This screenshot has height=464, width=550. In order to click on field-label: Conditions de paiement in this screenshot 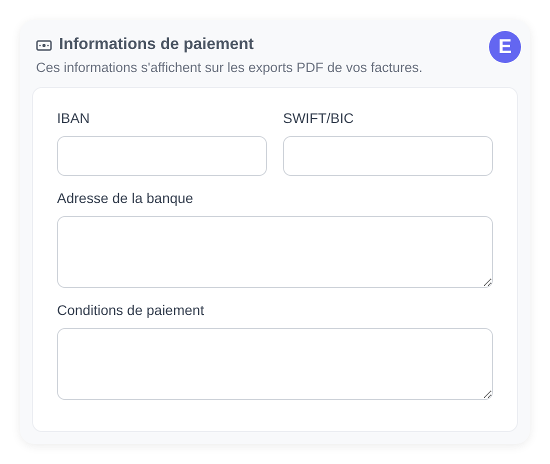, I will do `click(131, 310)`.